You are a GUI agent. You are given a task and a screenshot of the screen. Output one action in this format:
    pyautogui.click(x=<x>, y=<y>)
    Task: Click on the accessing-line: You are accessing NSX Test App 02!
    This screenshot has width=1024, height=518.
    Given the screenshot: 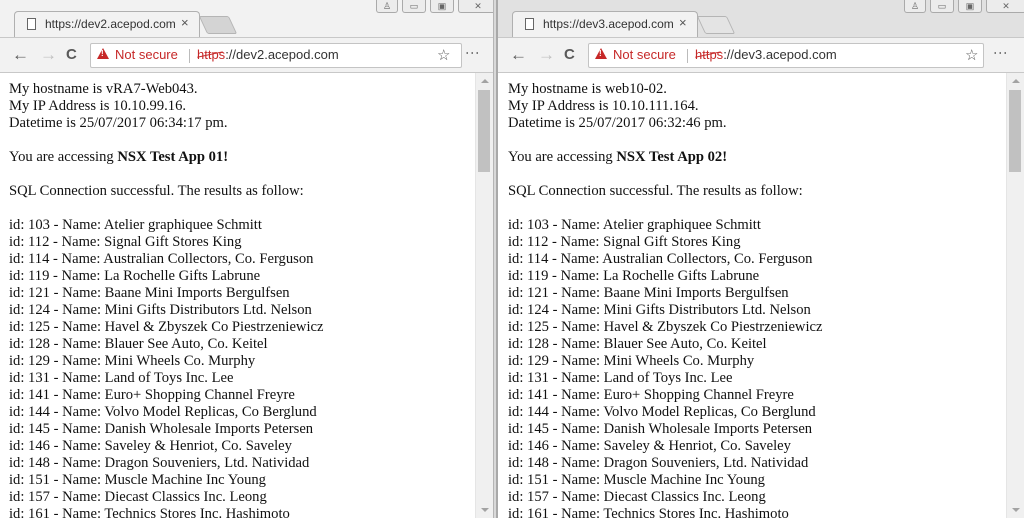 What is the action you would take?
    pyautogui.click(x=618, y=157)
    